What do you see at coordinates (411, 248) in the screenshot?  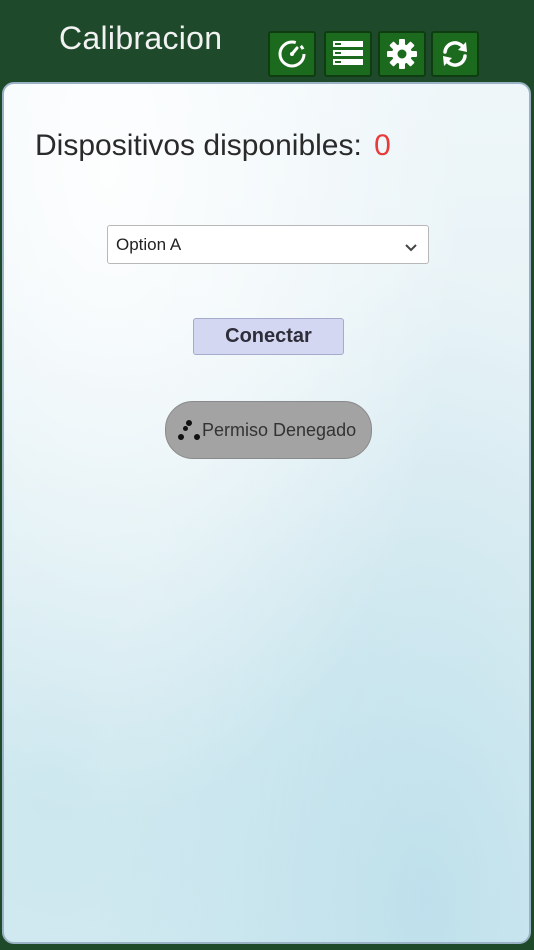 I see `chevron-down-icon` at bounding box center [411, 248].